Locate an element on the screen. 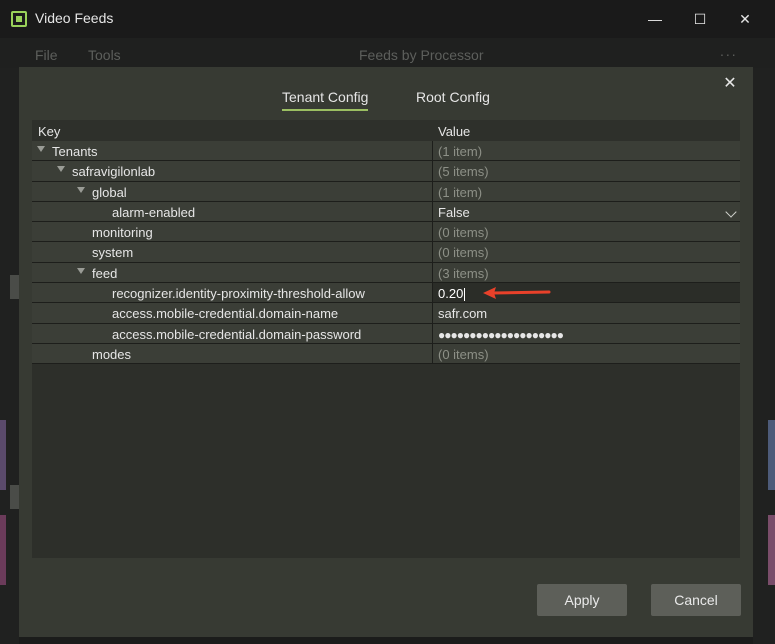  row-key: alarm-enabled is located at coordinates (154, 212).